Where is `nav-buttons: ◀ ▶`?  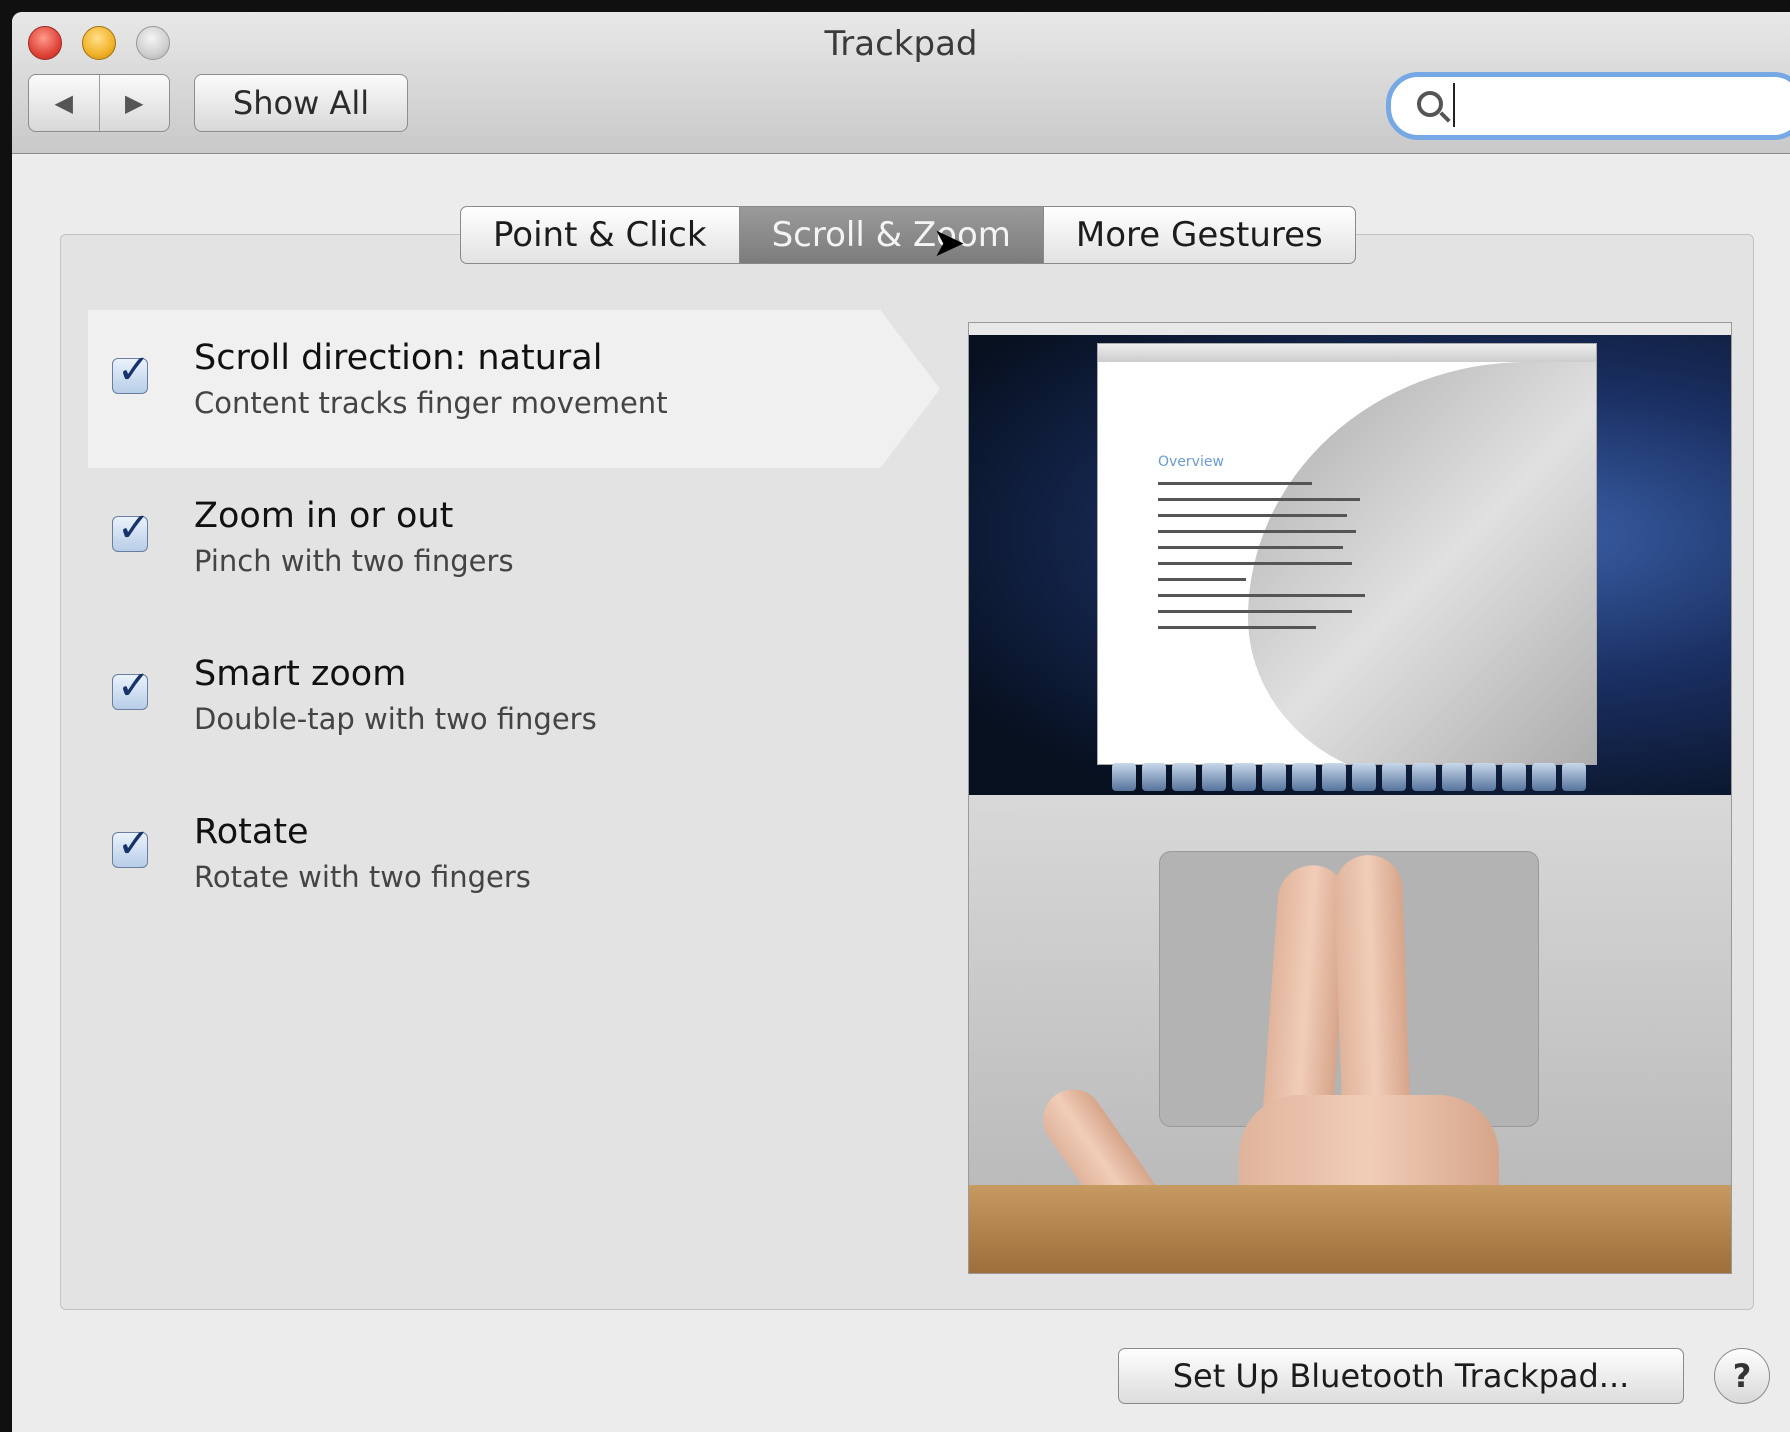
nav-buttons: ◀ ▶ is located at coordinates (99, 103).